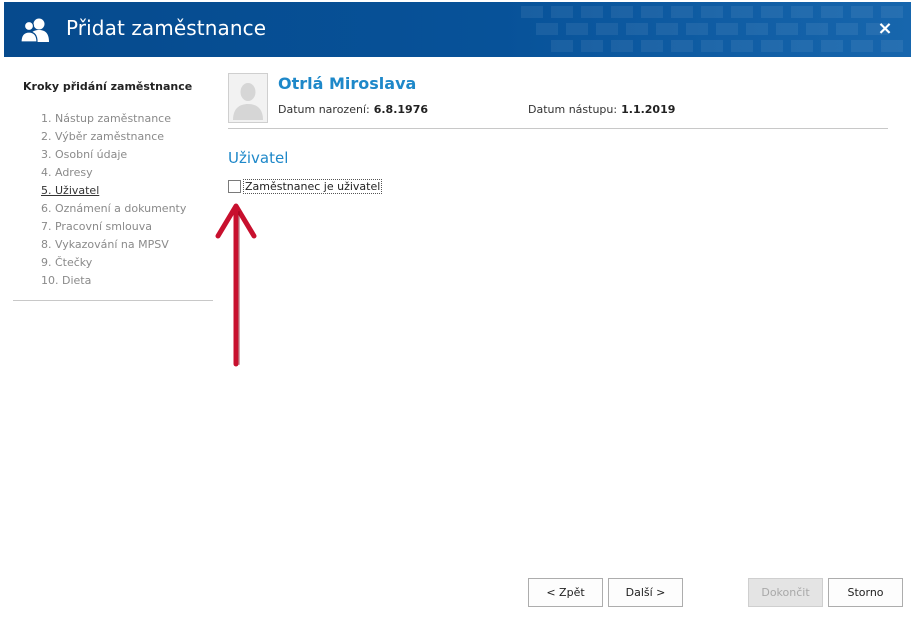  Describe the element at coordinates (324, 109) in the screenshot. I see `birth-date-label: Datum narození:` at that location.